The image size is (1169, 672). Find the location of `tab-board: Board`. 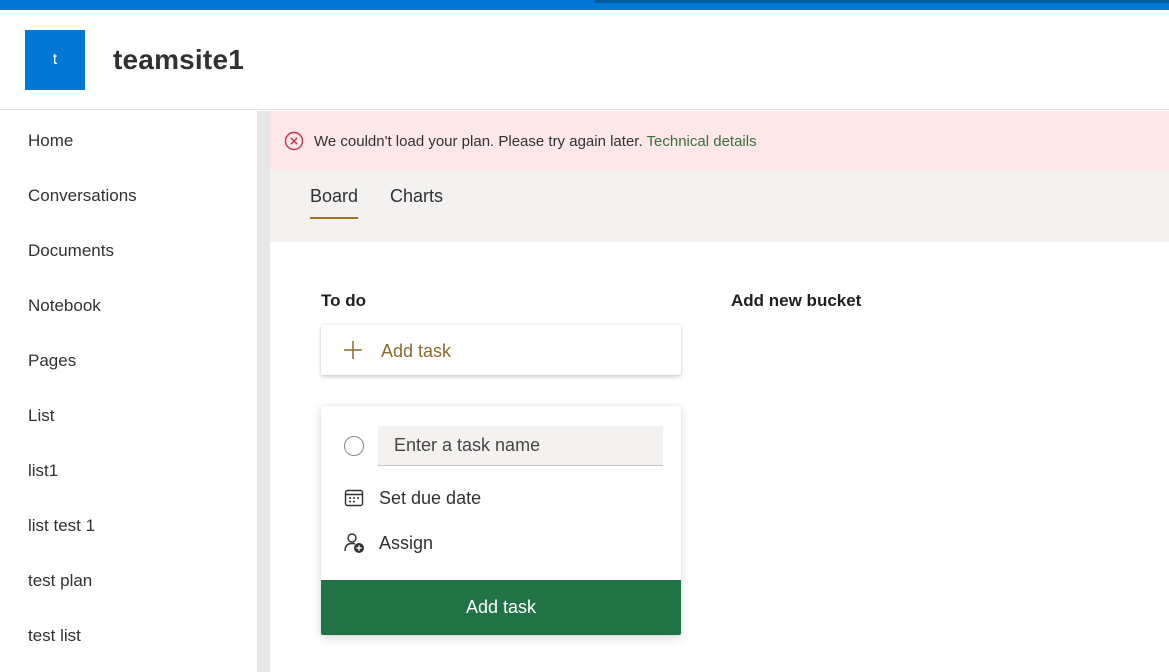

tab-board: Board is located at coordinates (334, 202).